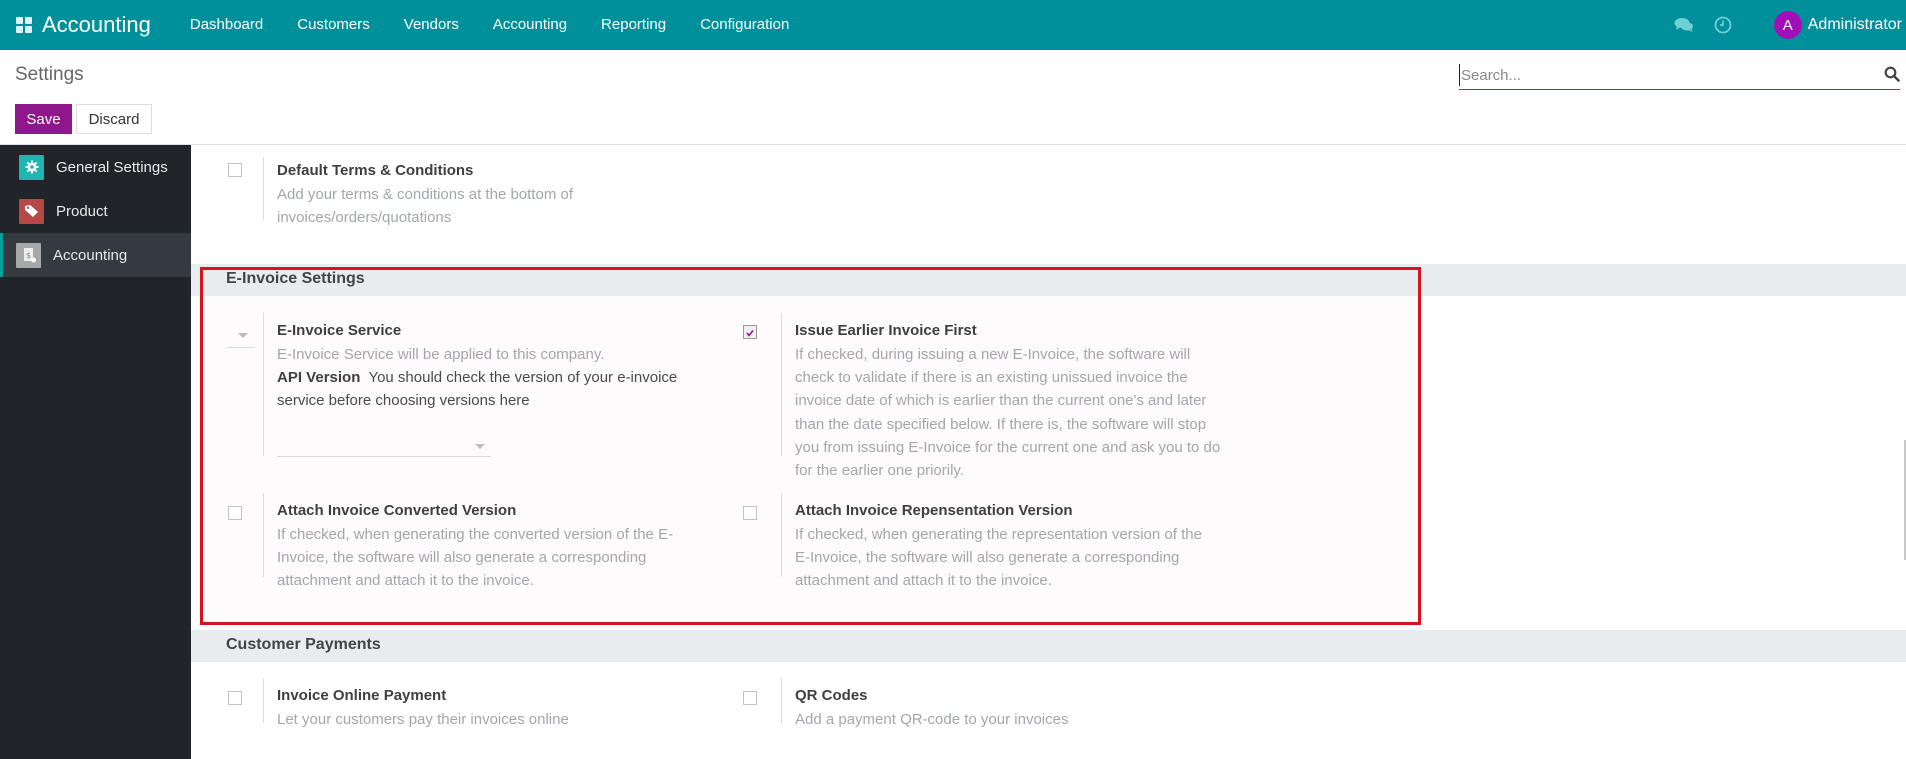 The height and width of the screenshot is (759, 1906). Describe the element at coordinates (750, 698) in the screenshot. I see `qr-codes-checkbox` at that location.